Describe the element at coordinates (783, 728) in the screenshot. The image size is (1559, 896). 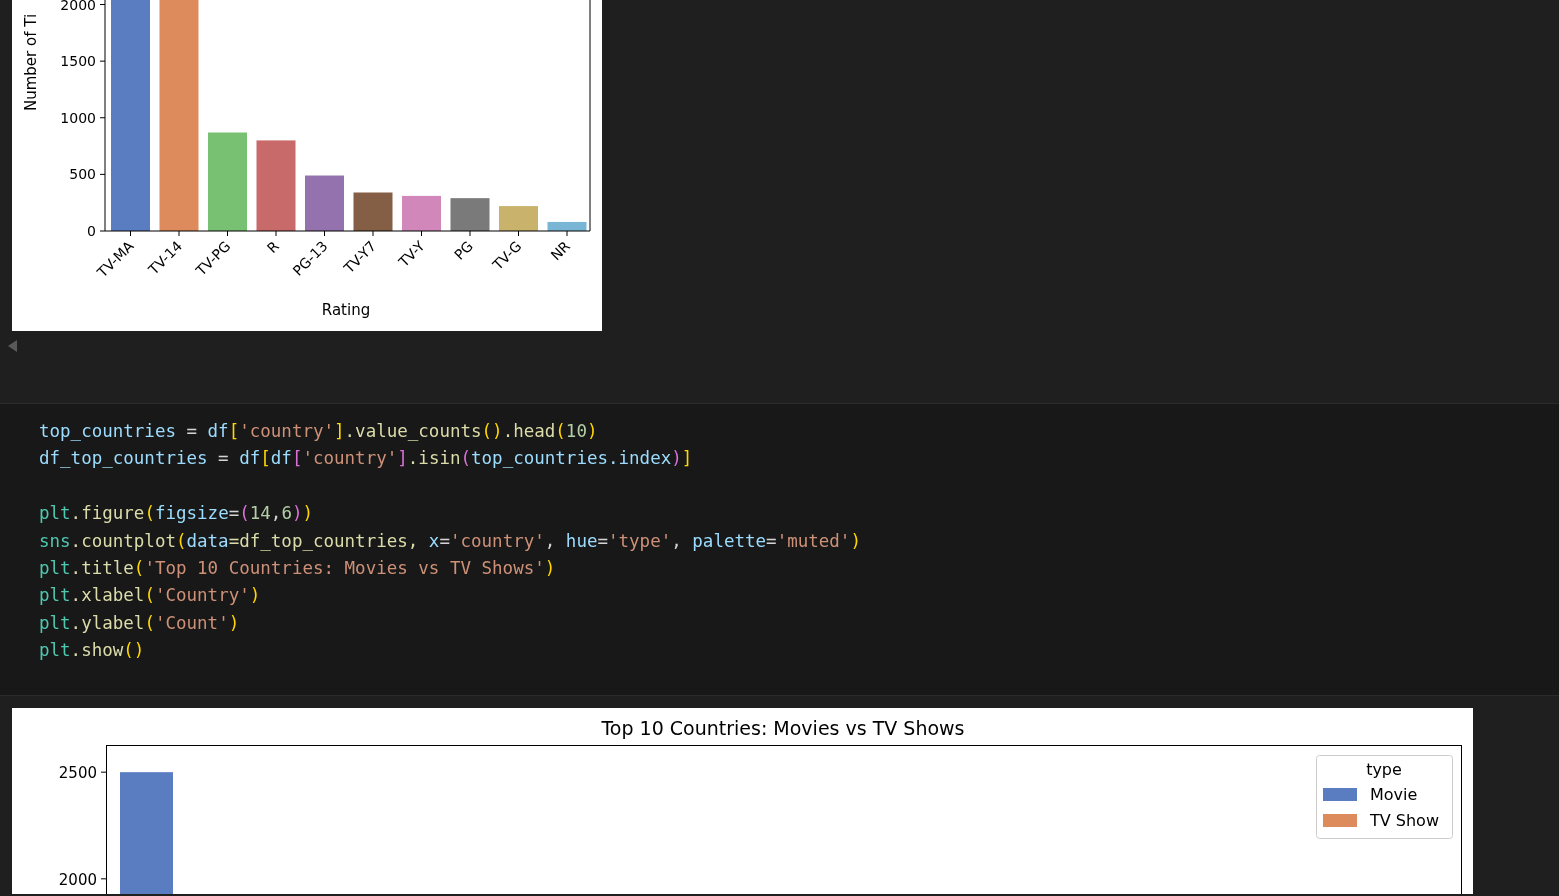
I see `chart-title: Top 10 Countries: Movies vs TV Shows` at that location.